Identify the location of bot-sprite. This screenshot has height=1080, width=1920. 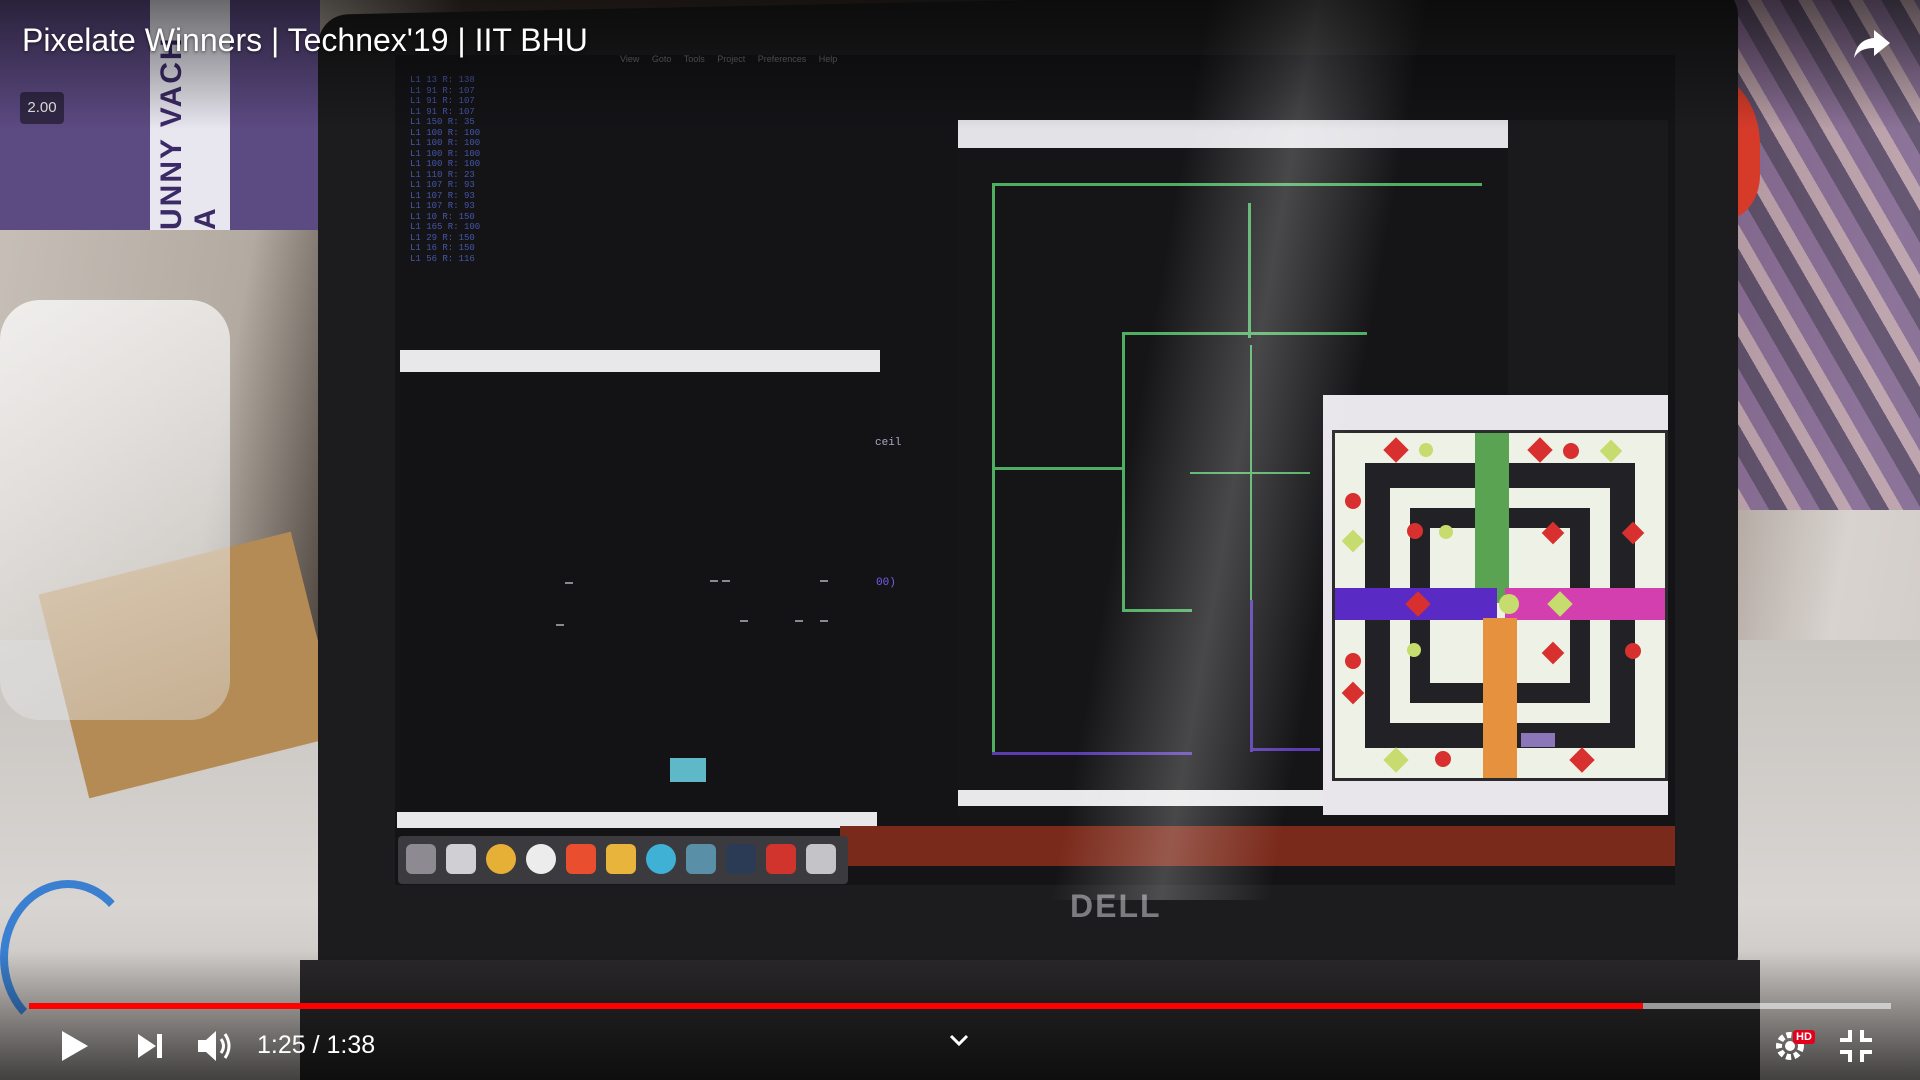
(688, 770).